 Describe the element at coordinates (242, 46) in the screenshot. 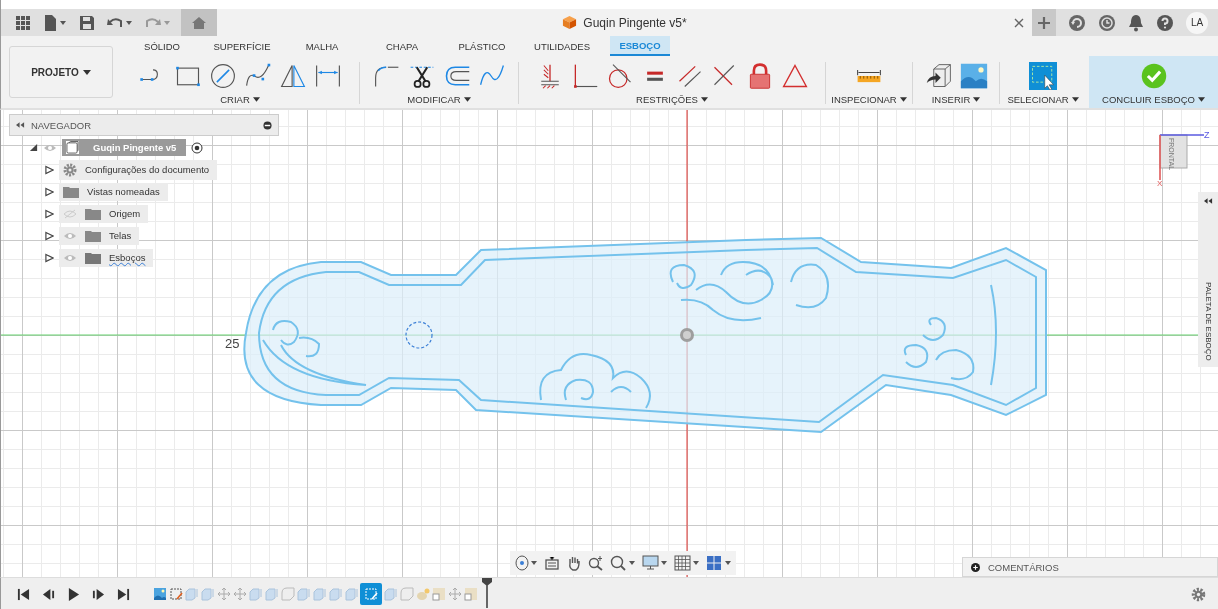

I see `ribbon-tab: SUPERFÍCIE` at that location.